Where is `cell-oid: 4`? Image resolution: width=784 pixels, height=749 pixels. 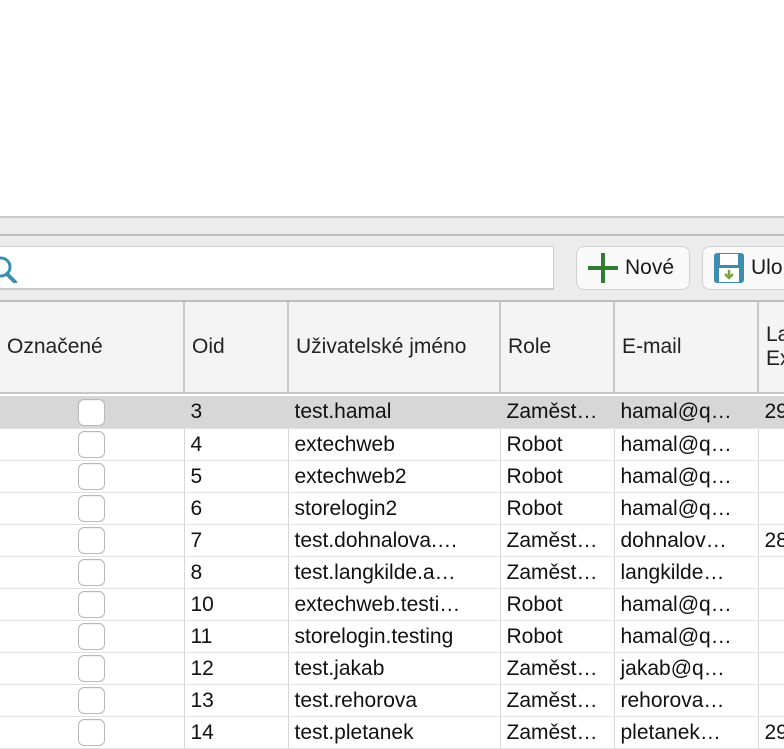
cell-oid: 4 is located at coordinates (236, 444).